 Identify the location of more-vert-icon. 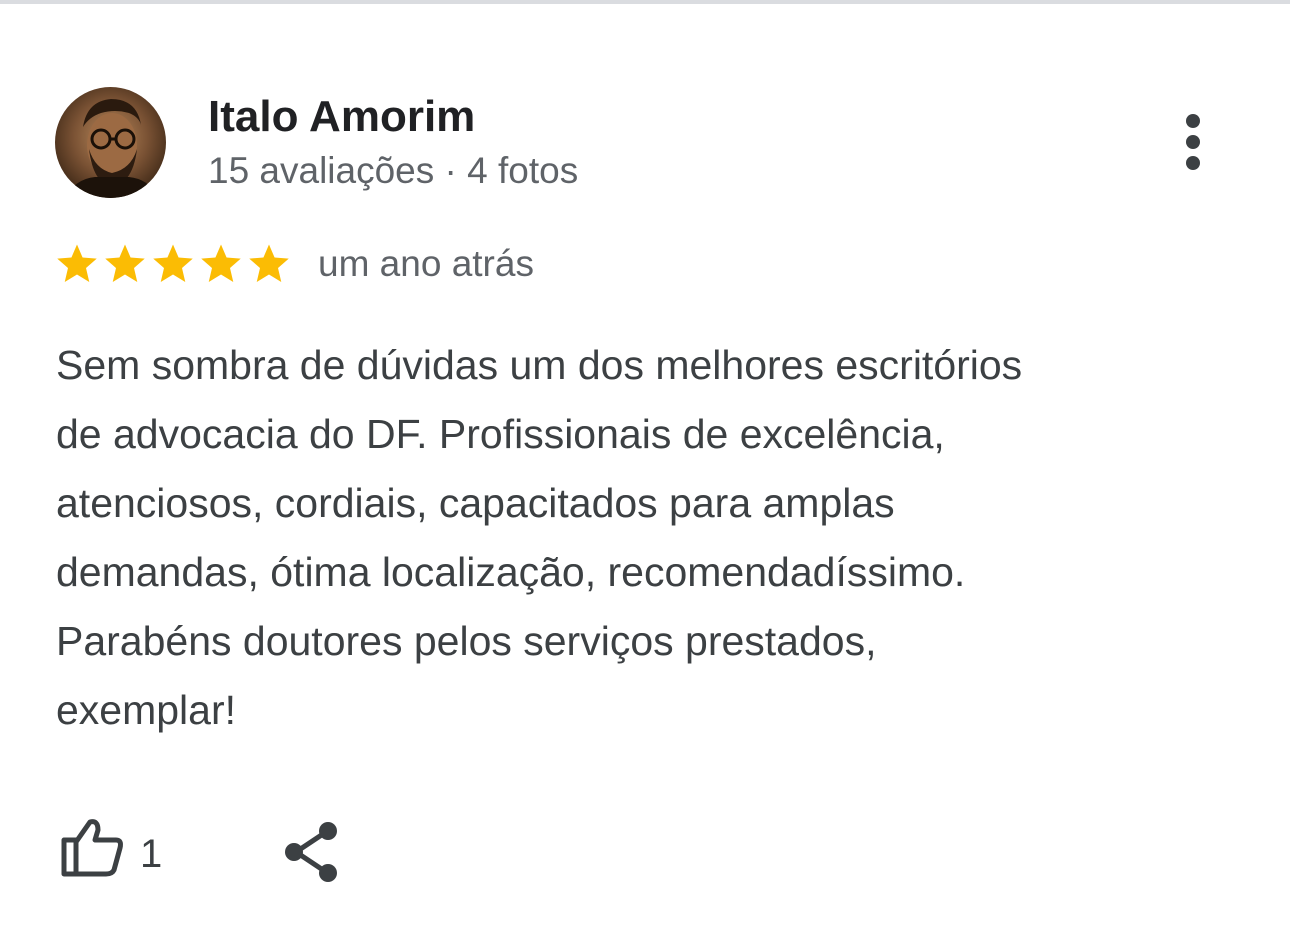
(1193, 121).